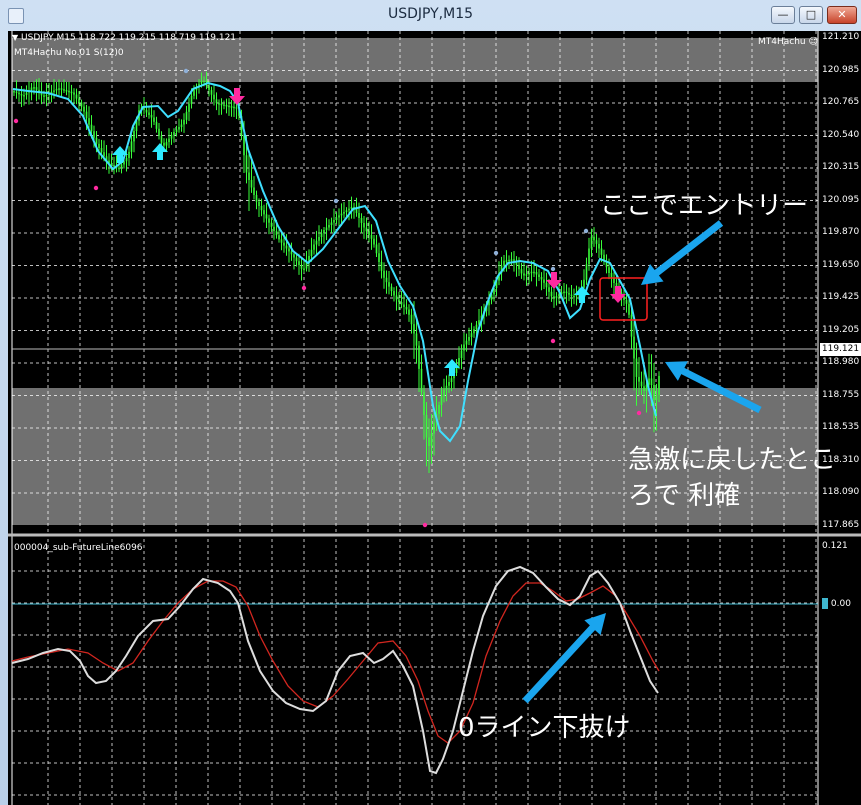  I want to click on price-tick-label: 119.870, so click(841, 232).